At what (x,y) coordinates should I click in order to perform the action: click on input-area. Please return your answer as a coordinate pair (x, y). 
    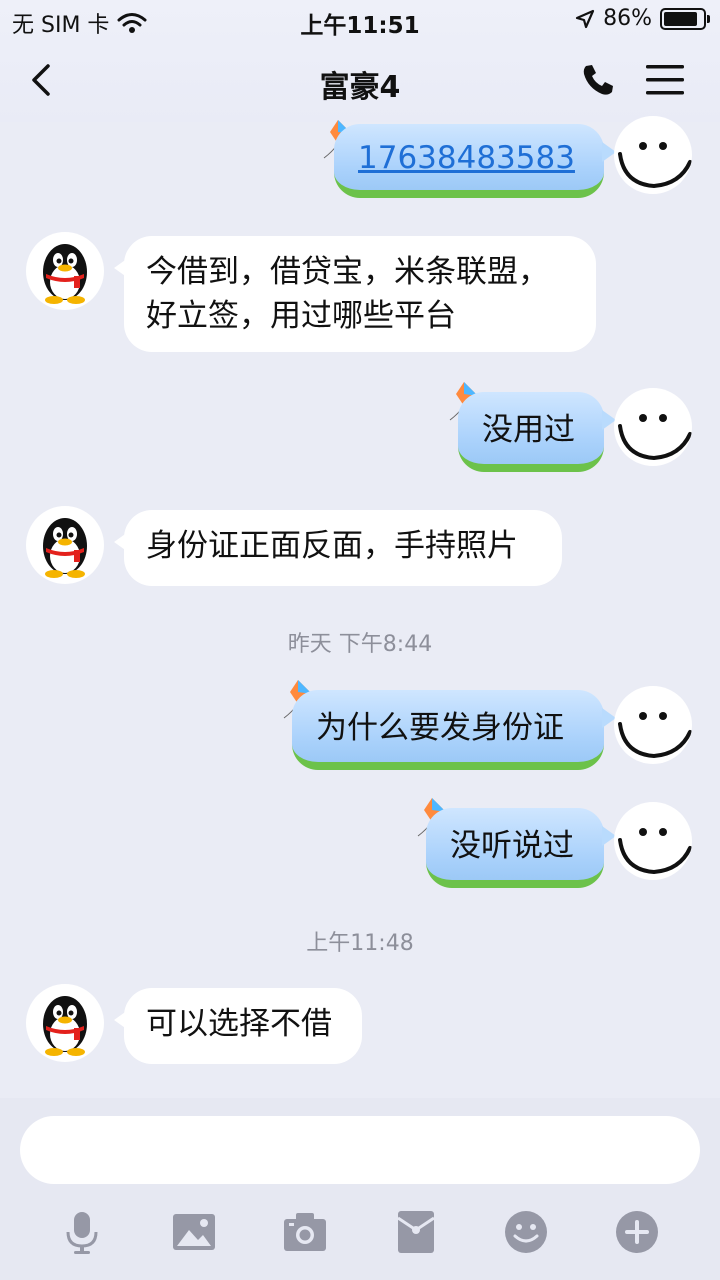
    Looking at the image, I should click on (360, 1189).